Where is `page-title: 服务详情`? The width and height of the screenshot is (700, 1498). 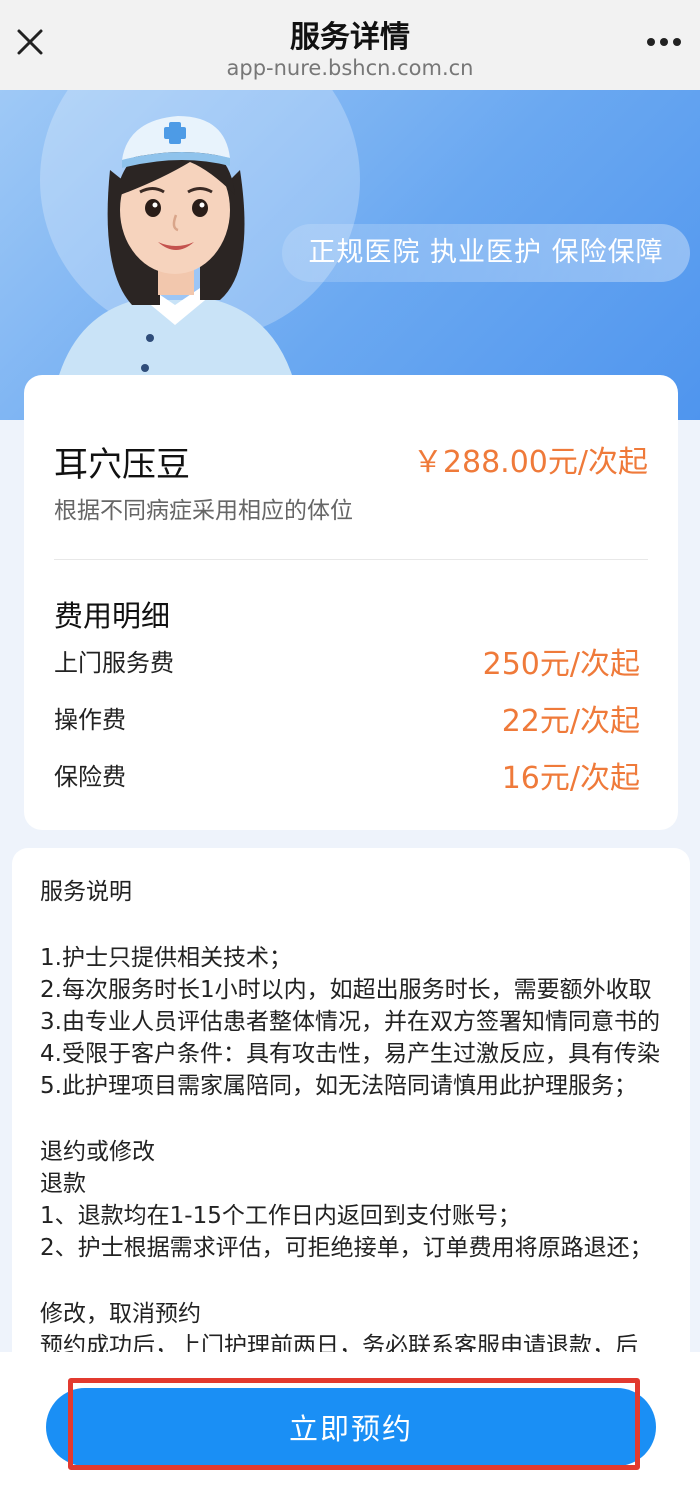 page-title: 服务详情 is located at coordinates (350, 37).